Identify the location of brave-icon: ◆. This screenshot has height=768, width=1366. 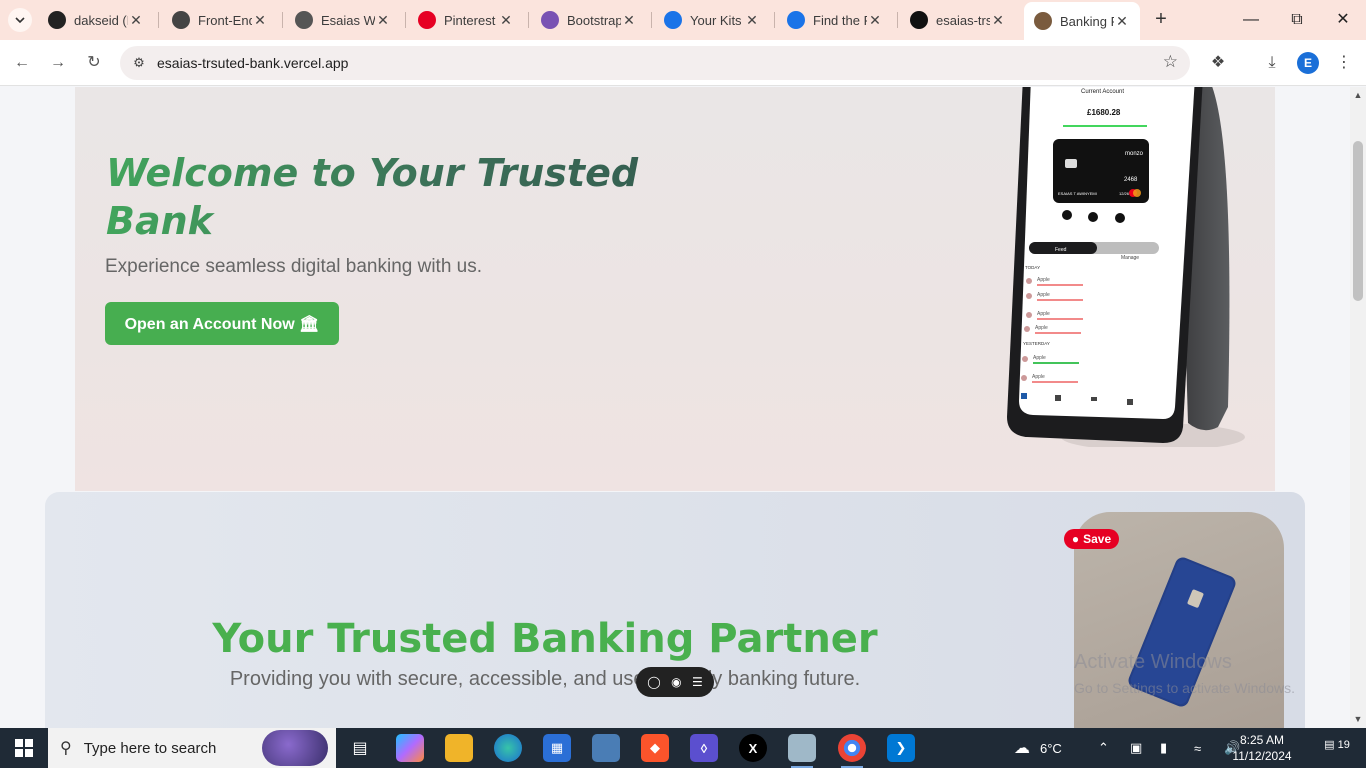
(655, 748).